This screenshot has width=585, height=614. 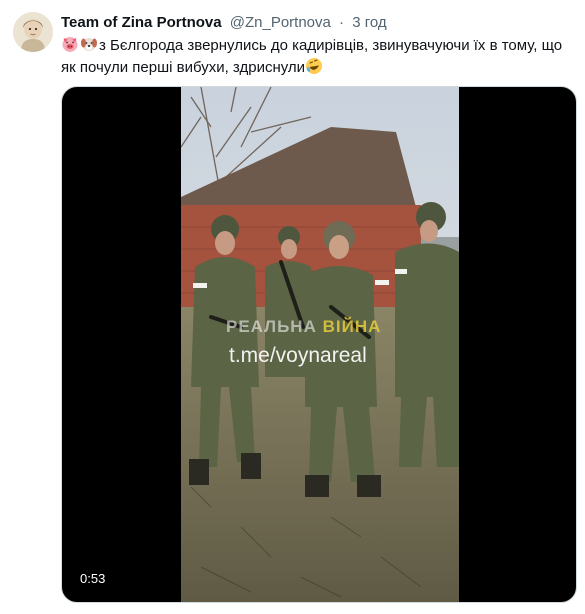 I want to click on watermark-title-right: ВІЙНА, so click(x=352, y=326).